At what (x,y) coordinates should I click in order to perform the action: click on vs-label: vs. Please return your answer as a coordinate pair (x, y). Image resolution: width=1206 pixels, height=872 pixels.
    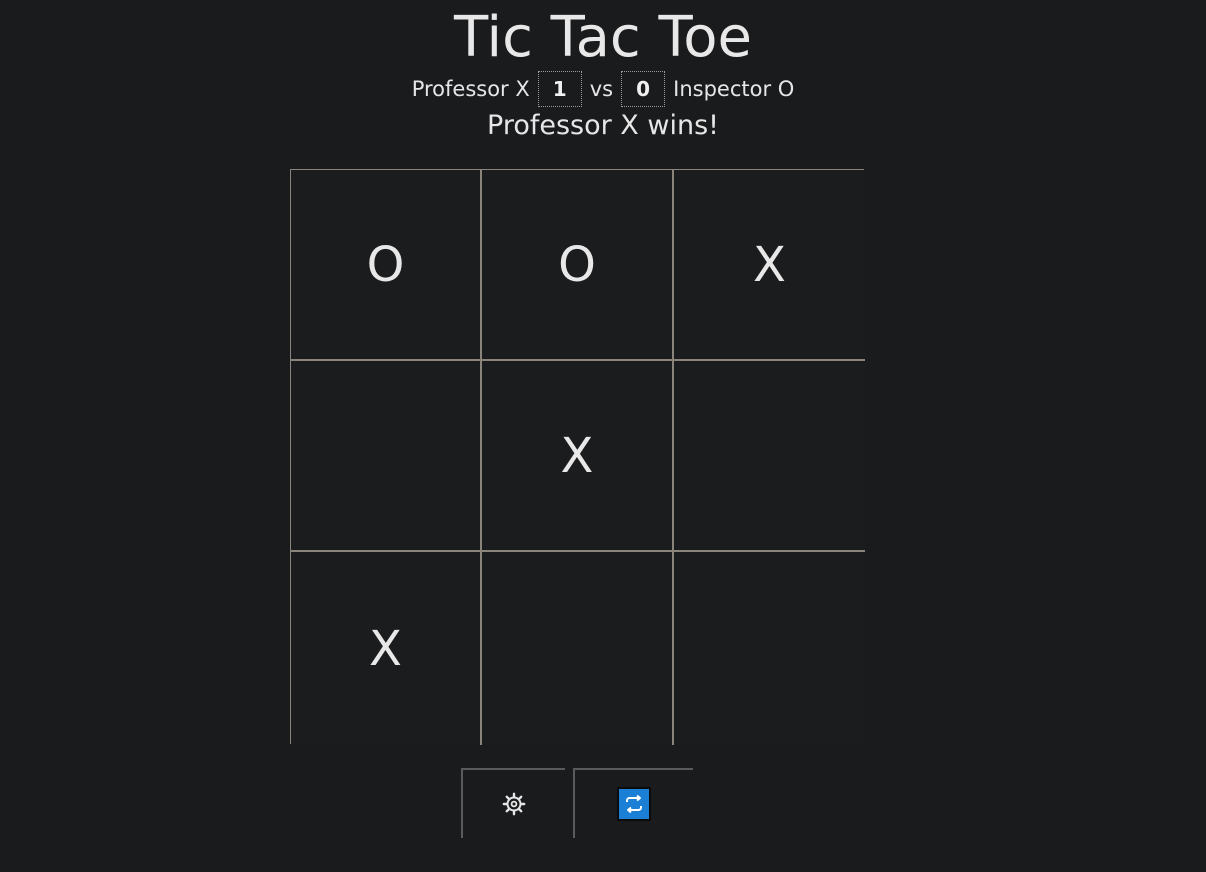
    Looking at the image, I should click on (601, 89).